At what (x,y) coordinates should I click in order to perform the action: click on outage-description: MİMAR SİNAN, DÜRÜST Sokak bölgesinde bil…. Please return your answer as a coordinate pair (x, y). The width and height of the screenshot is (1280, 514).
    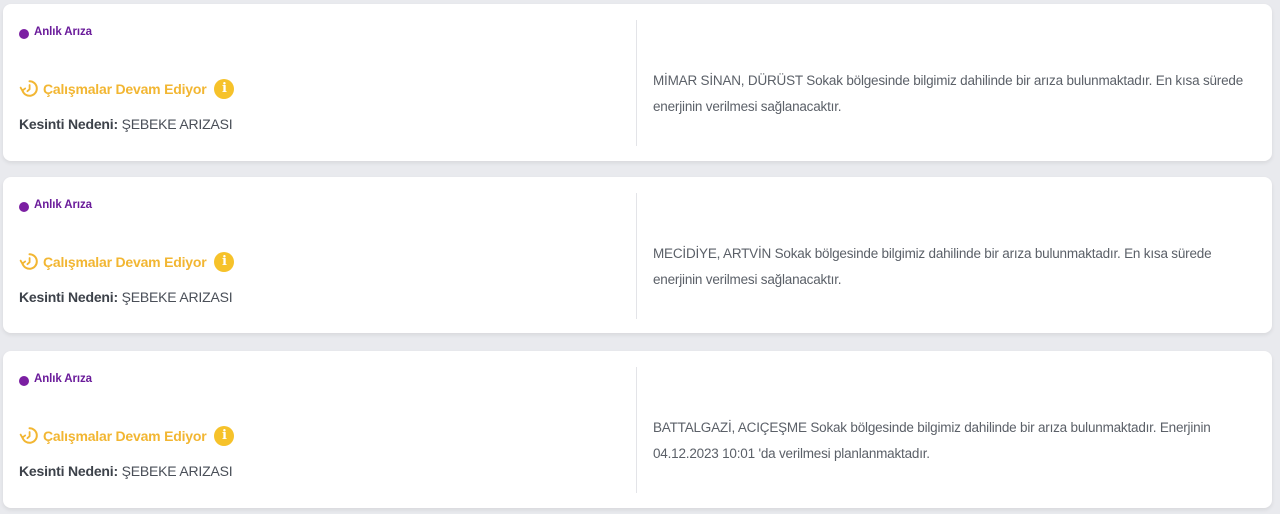
    Looking at the image, I should click on (948, 93).